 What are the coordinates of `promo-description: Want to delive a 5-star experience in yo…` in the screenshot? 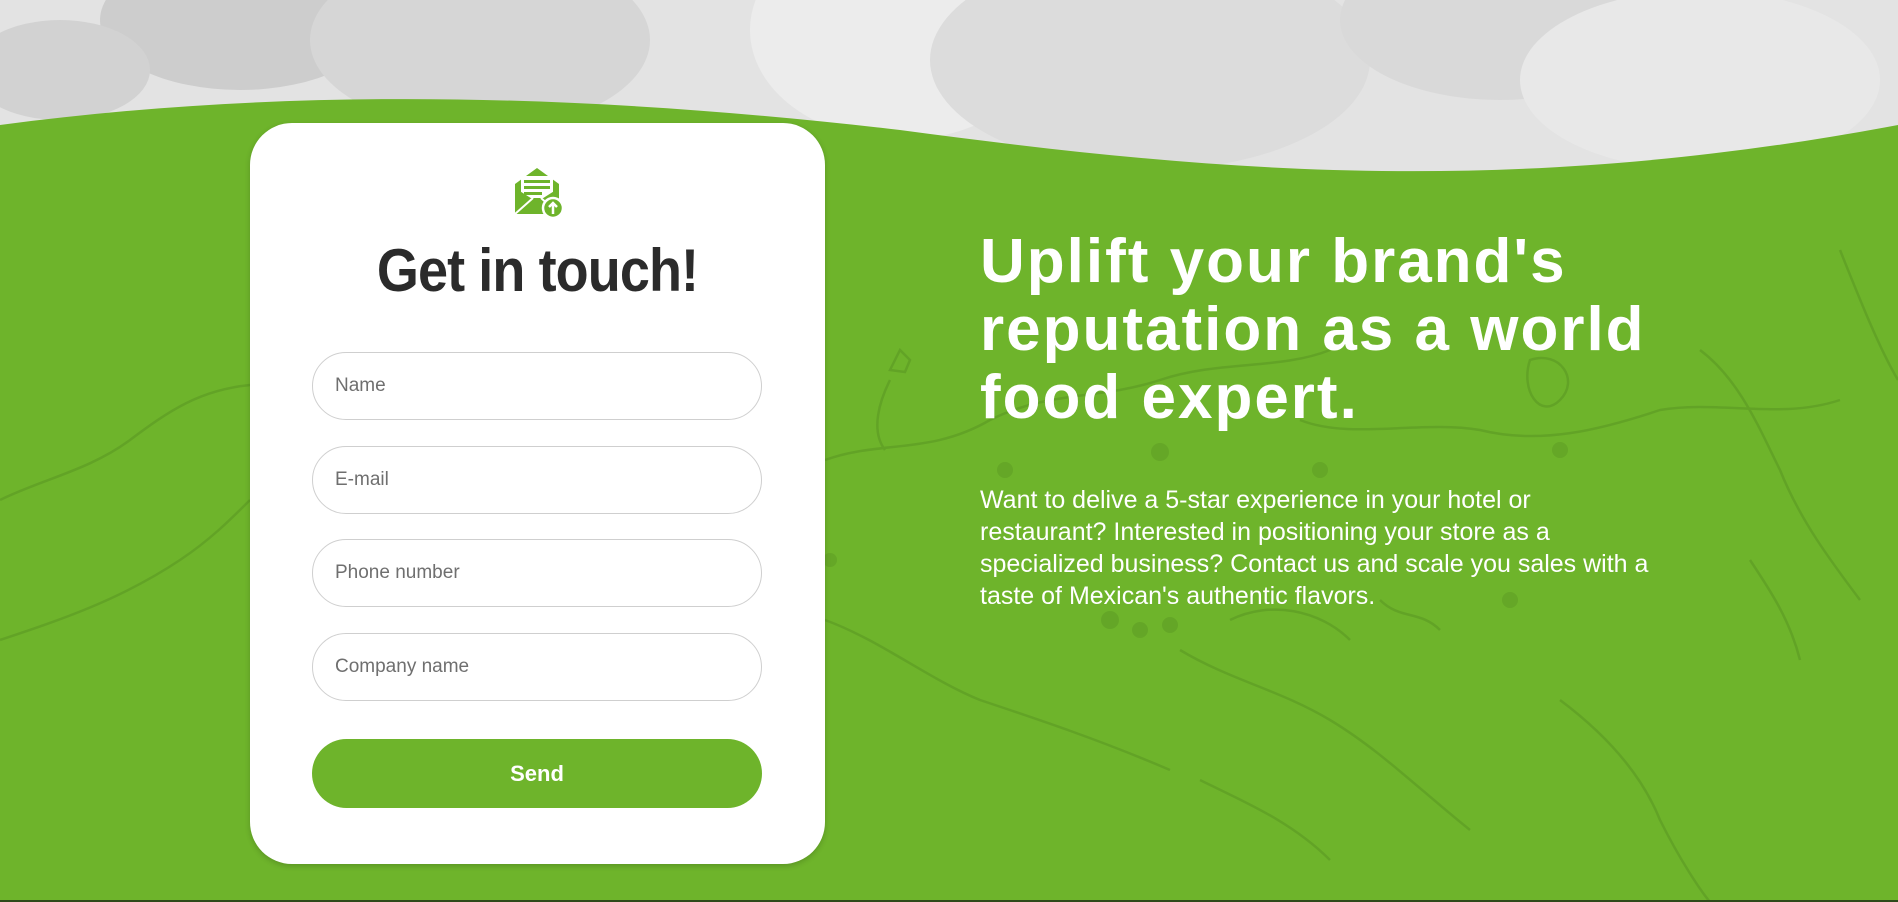 It's located at (1314, 548).